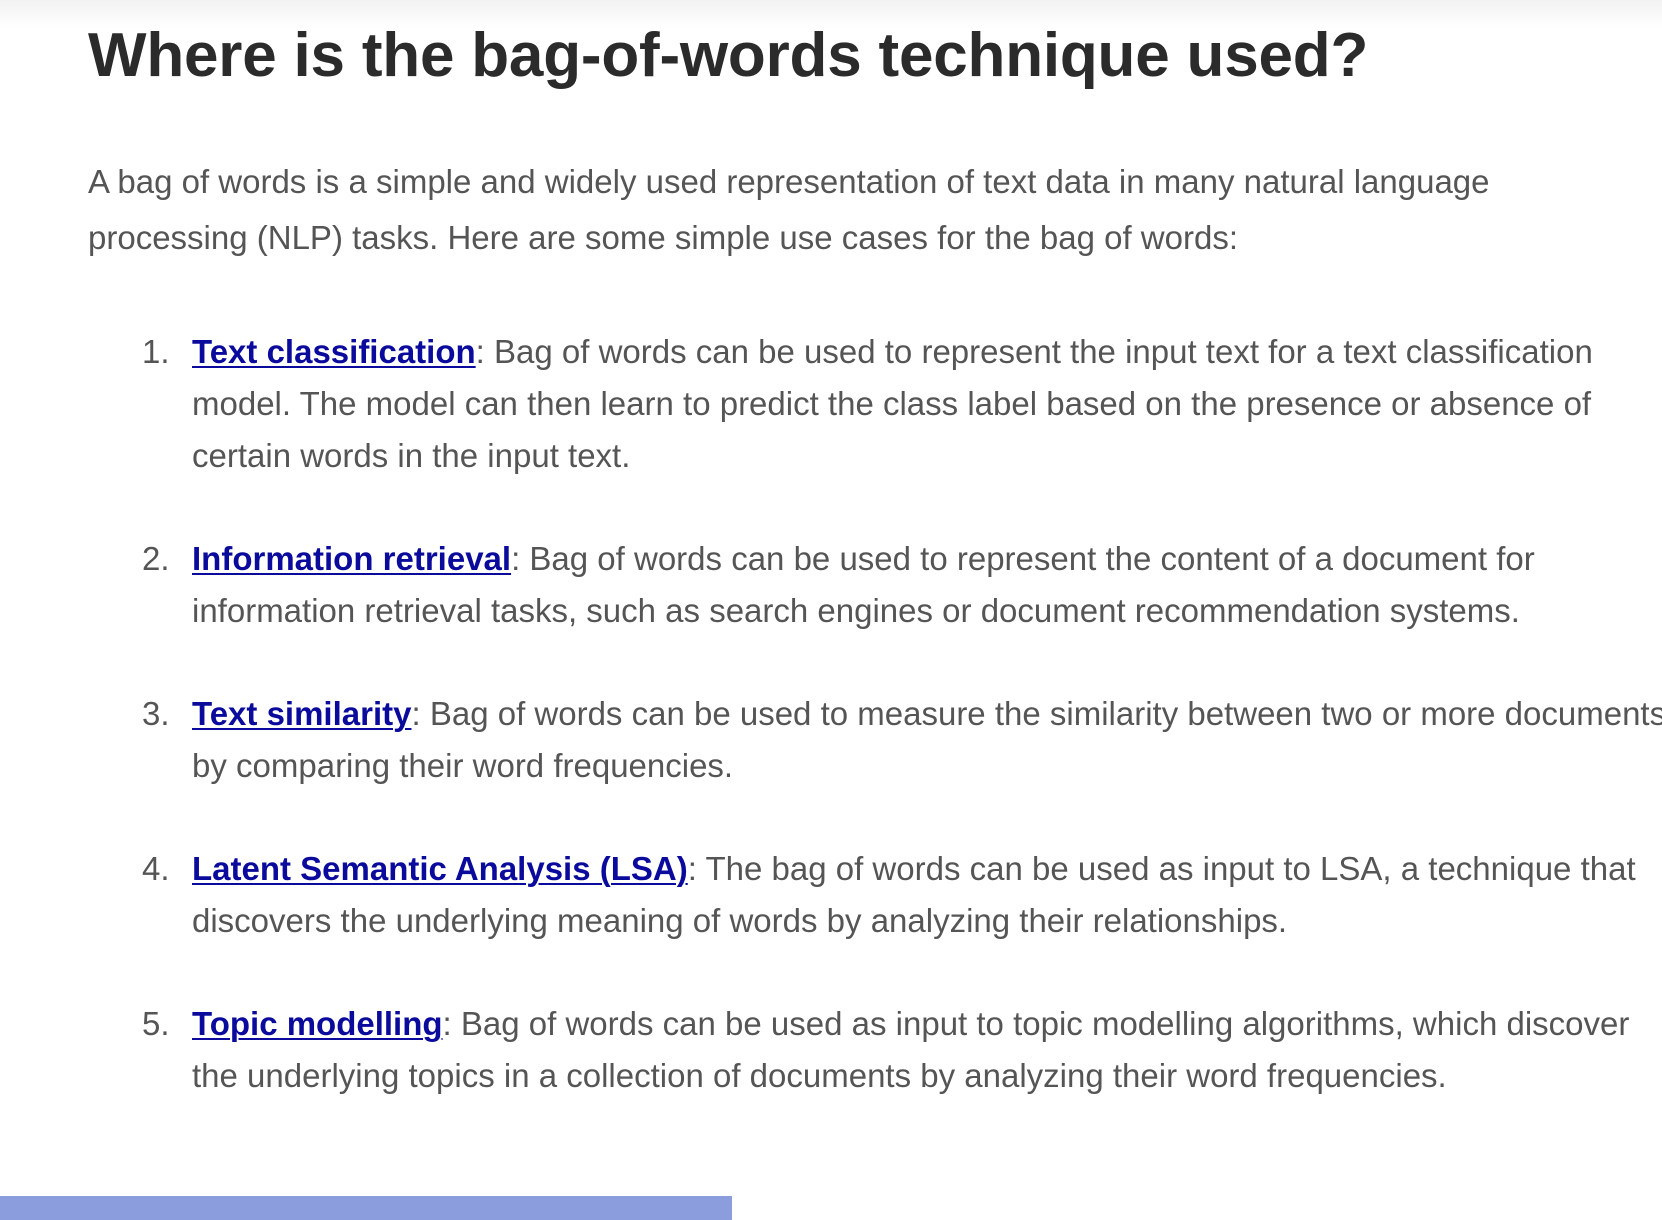 This screenshot has width=1662, height=1220. Describe the element at coordinates (156, 713) in the screenshot. I see `list-item-number: 3.` at that location.